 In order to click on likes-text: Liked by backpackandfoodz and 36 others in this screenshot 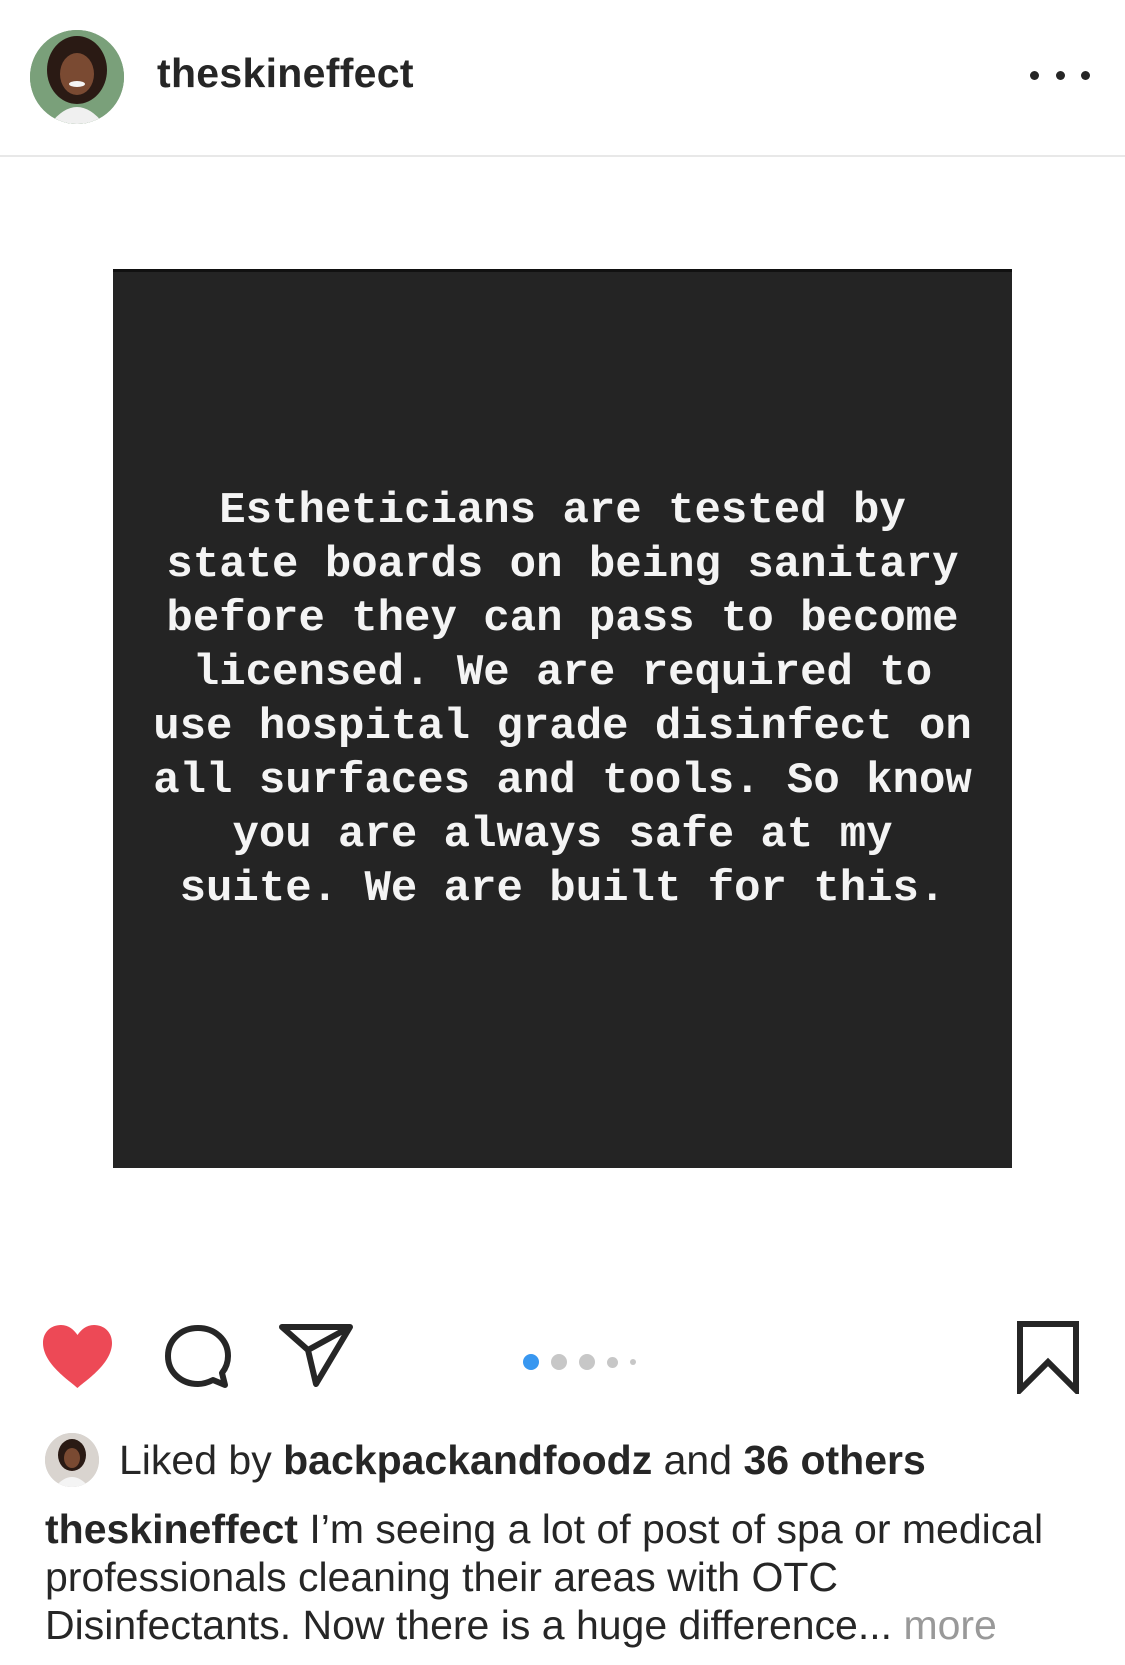, I will do `click(522, 1460)`.